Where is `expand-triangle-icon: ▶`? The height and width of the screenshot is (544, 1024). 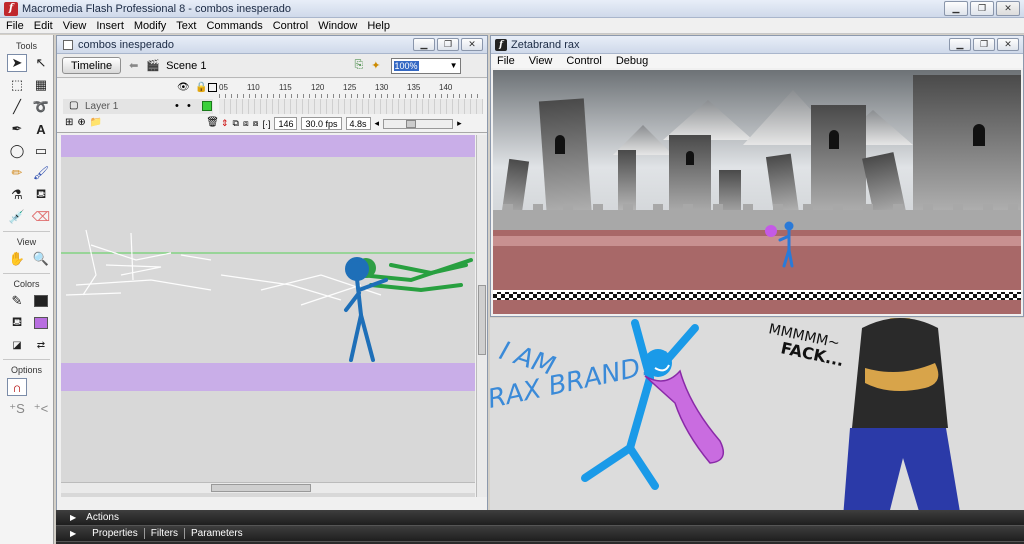 expand-triangle-icon: ▶ is located at coordinates (73, 533).